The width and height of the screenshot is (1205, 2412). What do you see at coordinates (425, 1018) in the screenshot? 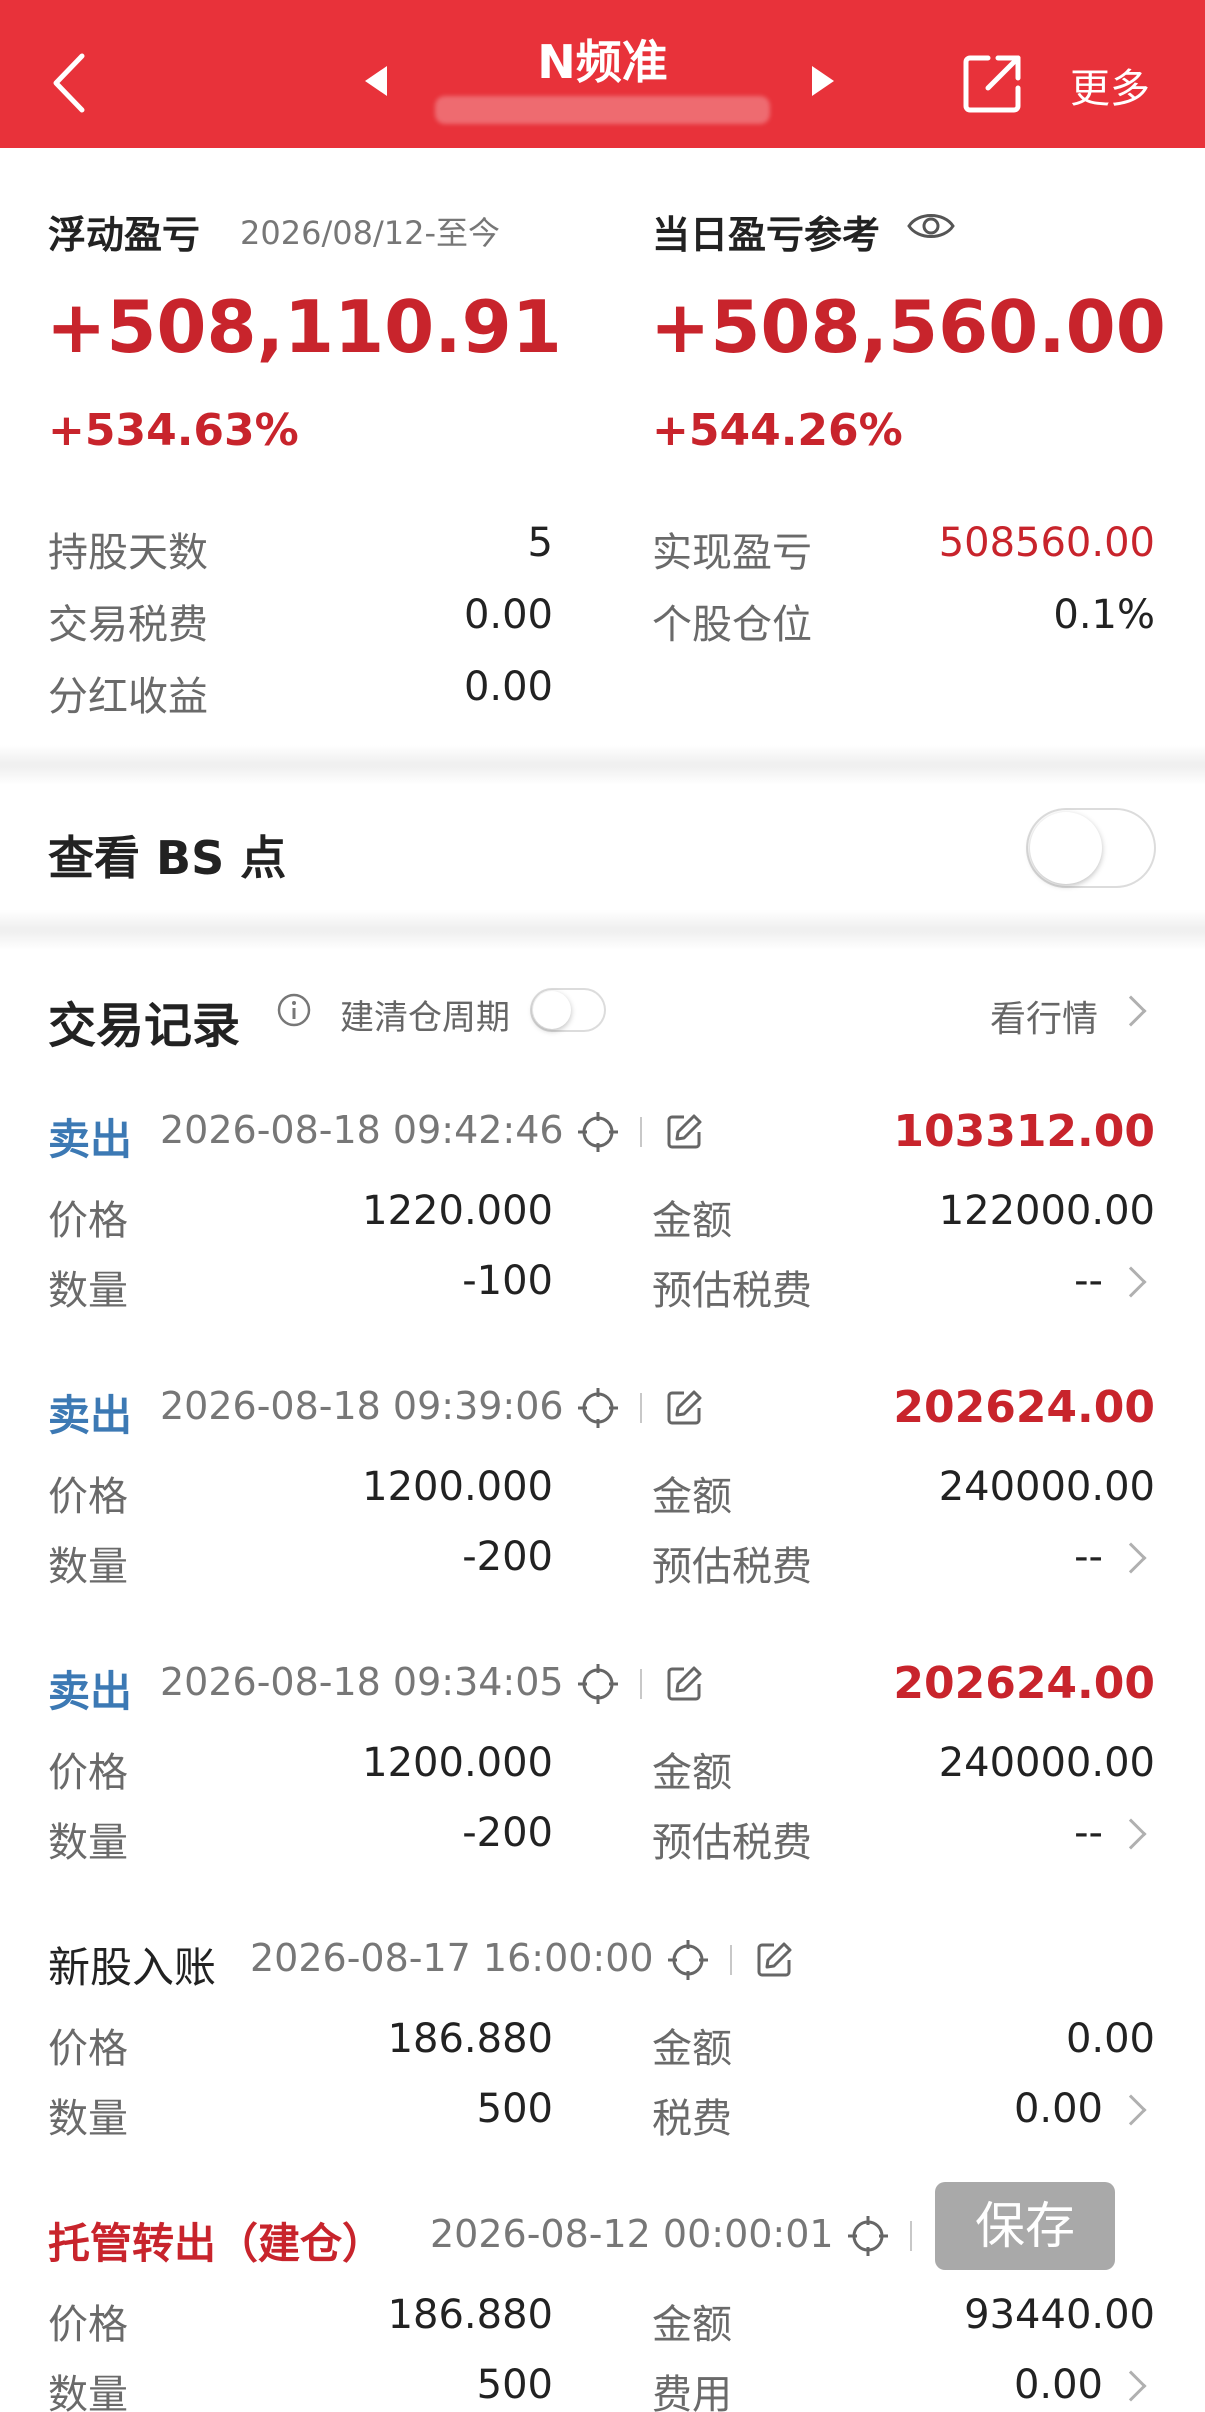
I see `cycle-label: 建清仓周期` at bounding box center [425, 1018].